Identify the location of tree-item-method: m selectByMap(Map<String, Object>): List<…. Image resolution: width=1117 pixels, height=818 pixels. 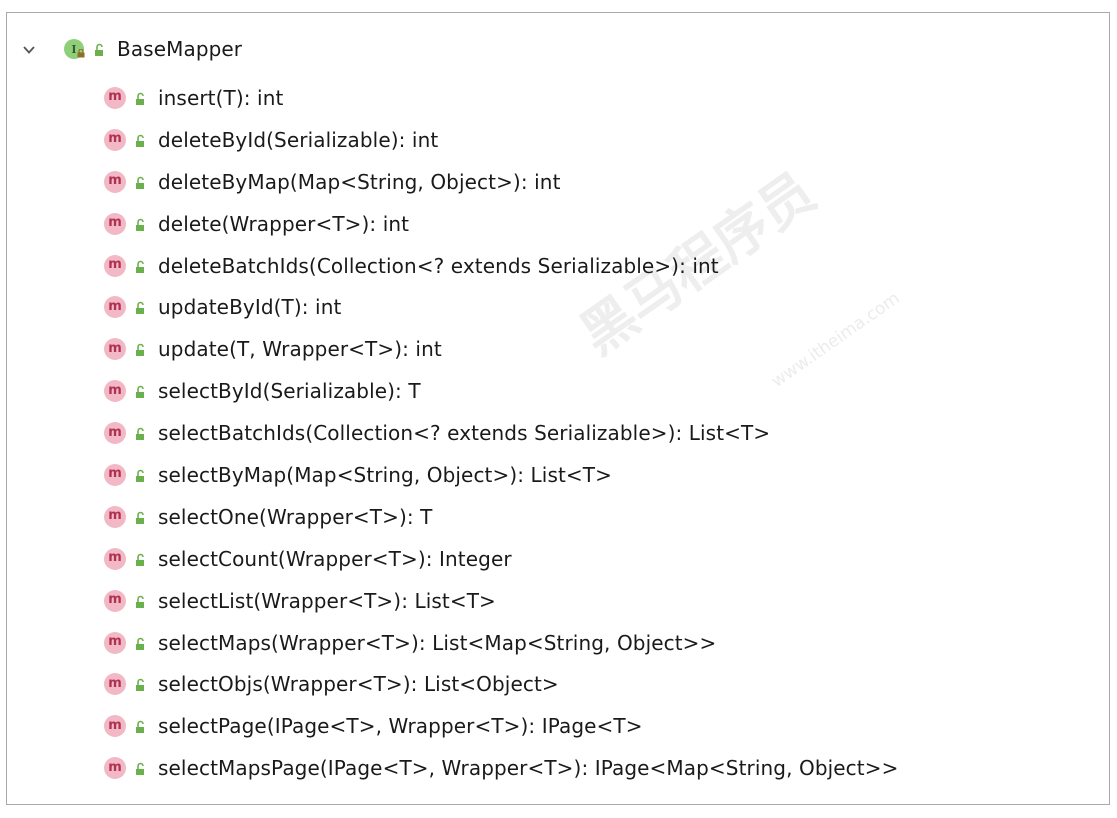
(501, 475).